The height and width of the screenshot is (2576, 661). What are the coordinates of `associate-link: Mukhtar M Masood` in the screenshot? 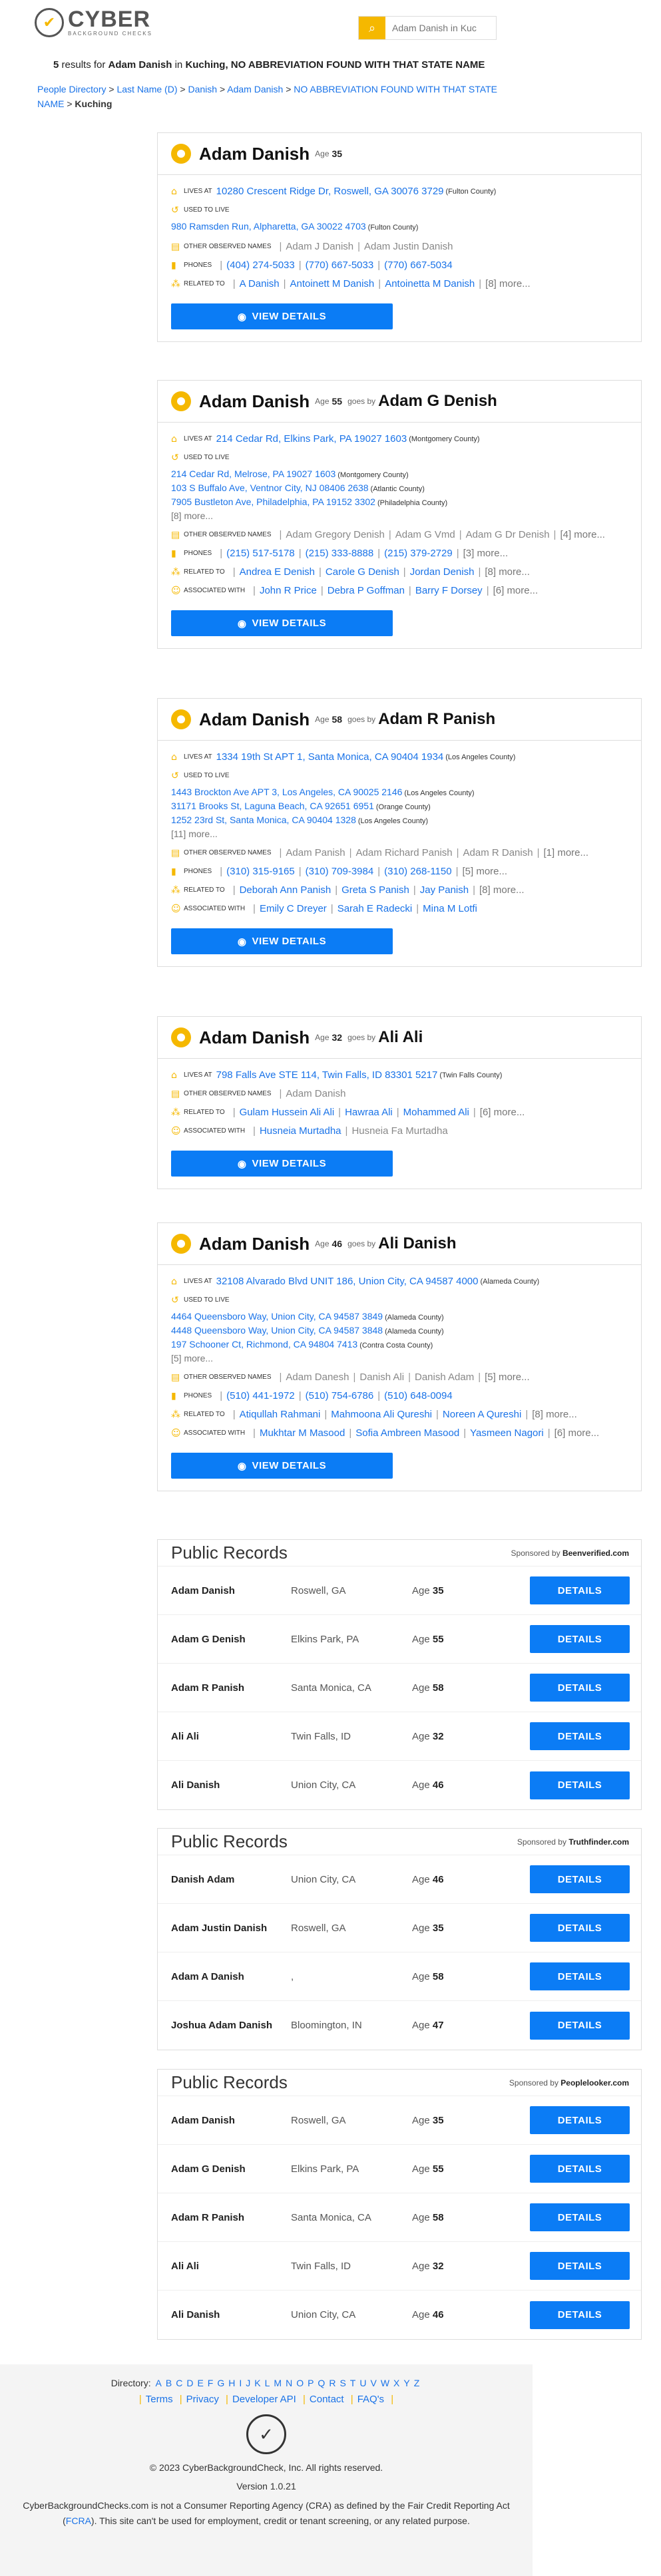 It's located at (303, 1433).